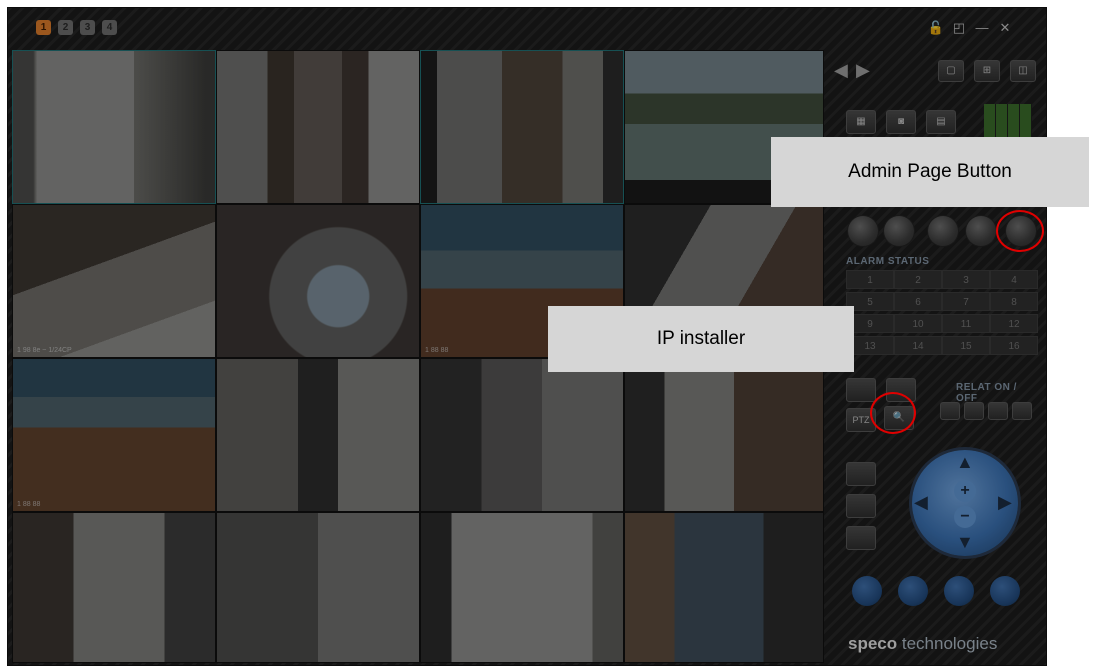 The width and height of the screenshot is (1118, 671). Describe the element at coordinates (899, 231) in the screenshot. I see `settings-round-button` at that location.